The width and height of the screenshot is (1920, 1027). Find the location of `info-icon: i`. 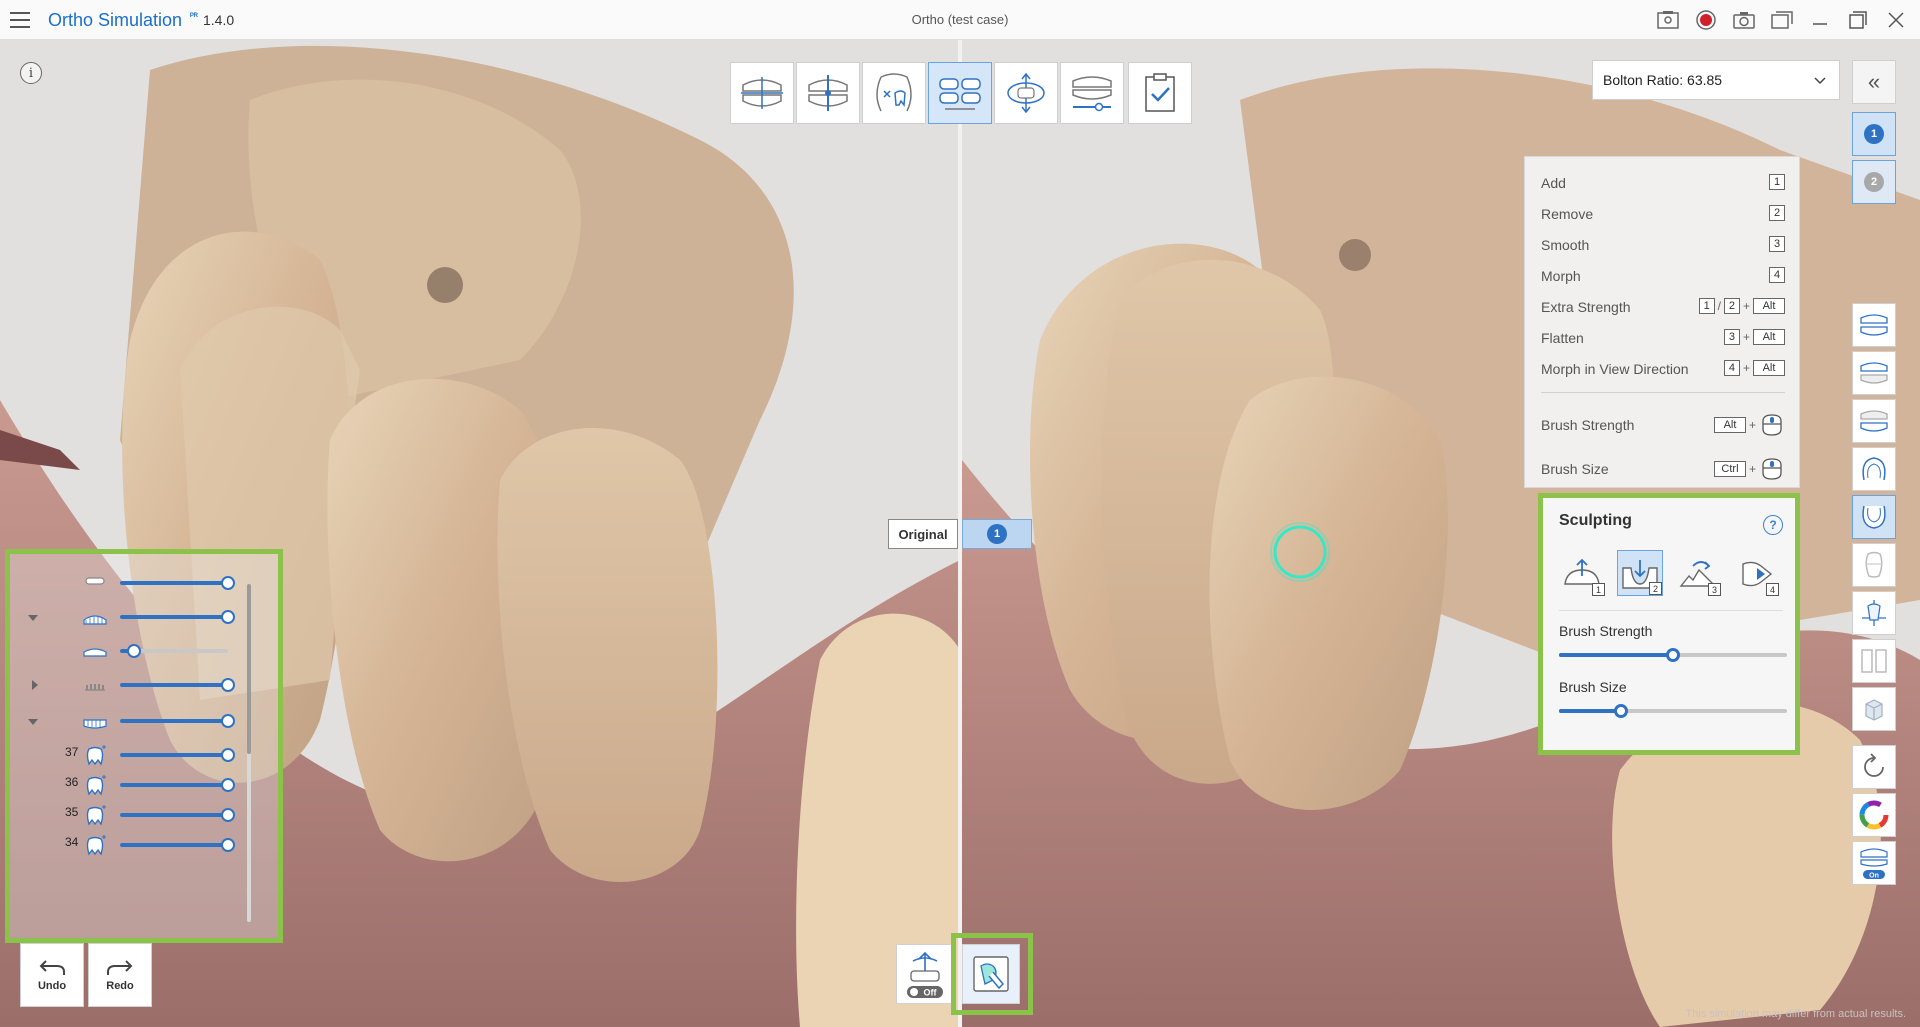

info-icon: i is located at coordinates (31, 73).